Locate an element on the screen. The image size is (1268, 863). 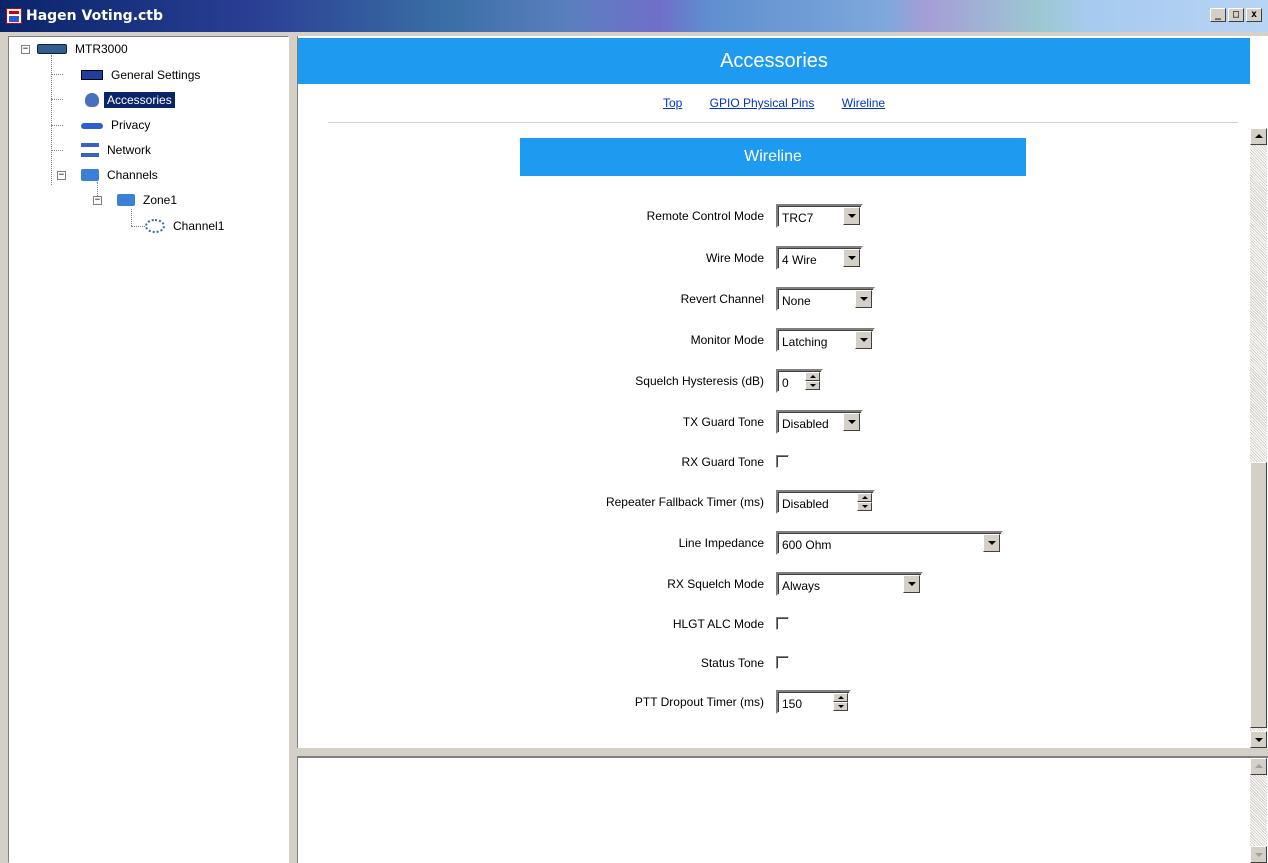
close-button: x is located at coordinates (1254, 15).